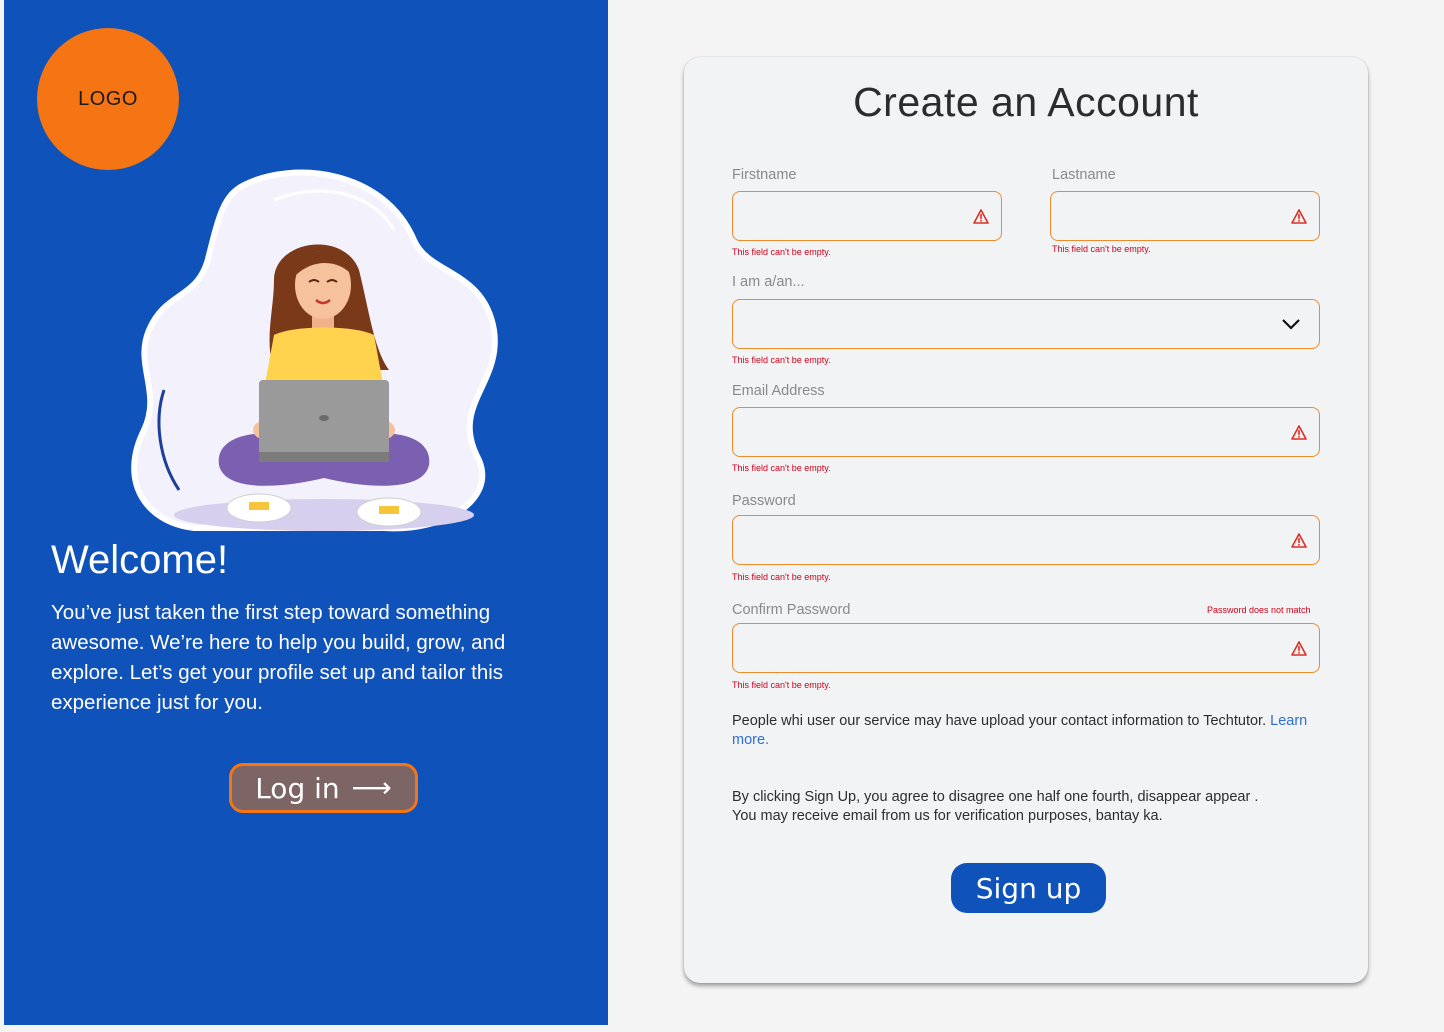  I want to click on email-field, so click(1026, 432).